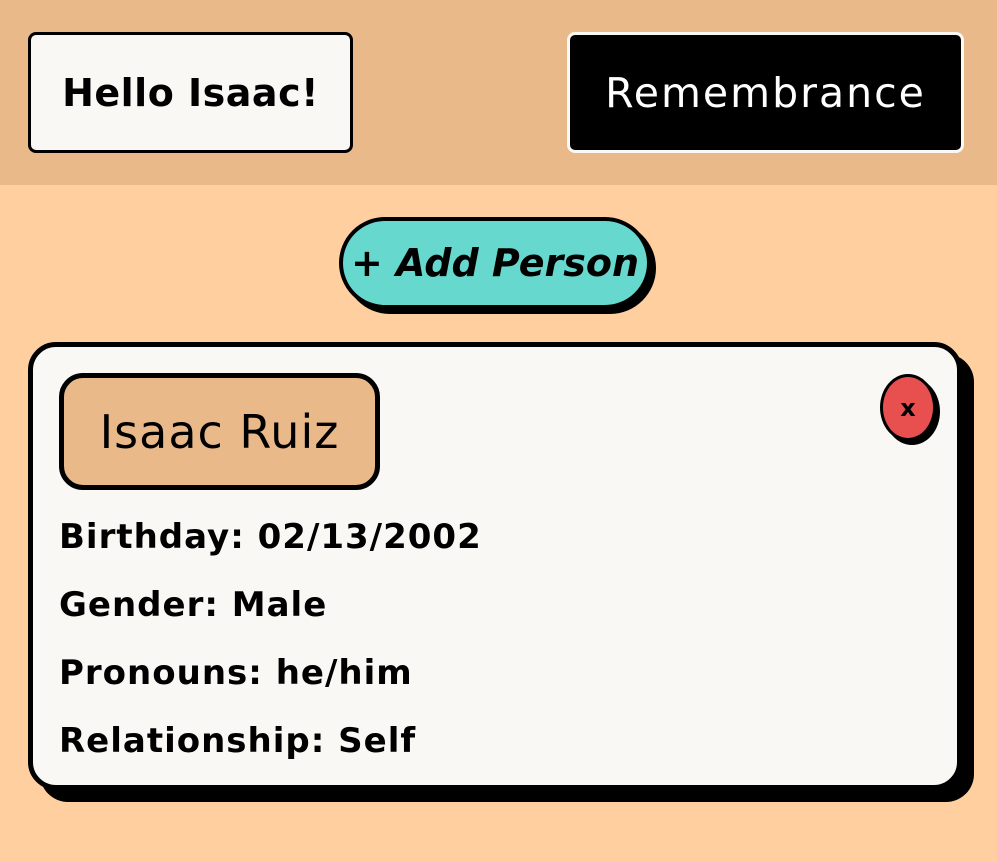 The width and height of the screenshot is (997, 862). What do you see at coordinates (190, 92) in the screenshot?
I see `greeting-label: Hello Isaac!` at bounding box center [190, 92].